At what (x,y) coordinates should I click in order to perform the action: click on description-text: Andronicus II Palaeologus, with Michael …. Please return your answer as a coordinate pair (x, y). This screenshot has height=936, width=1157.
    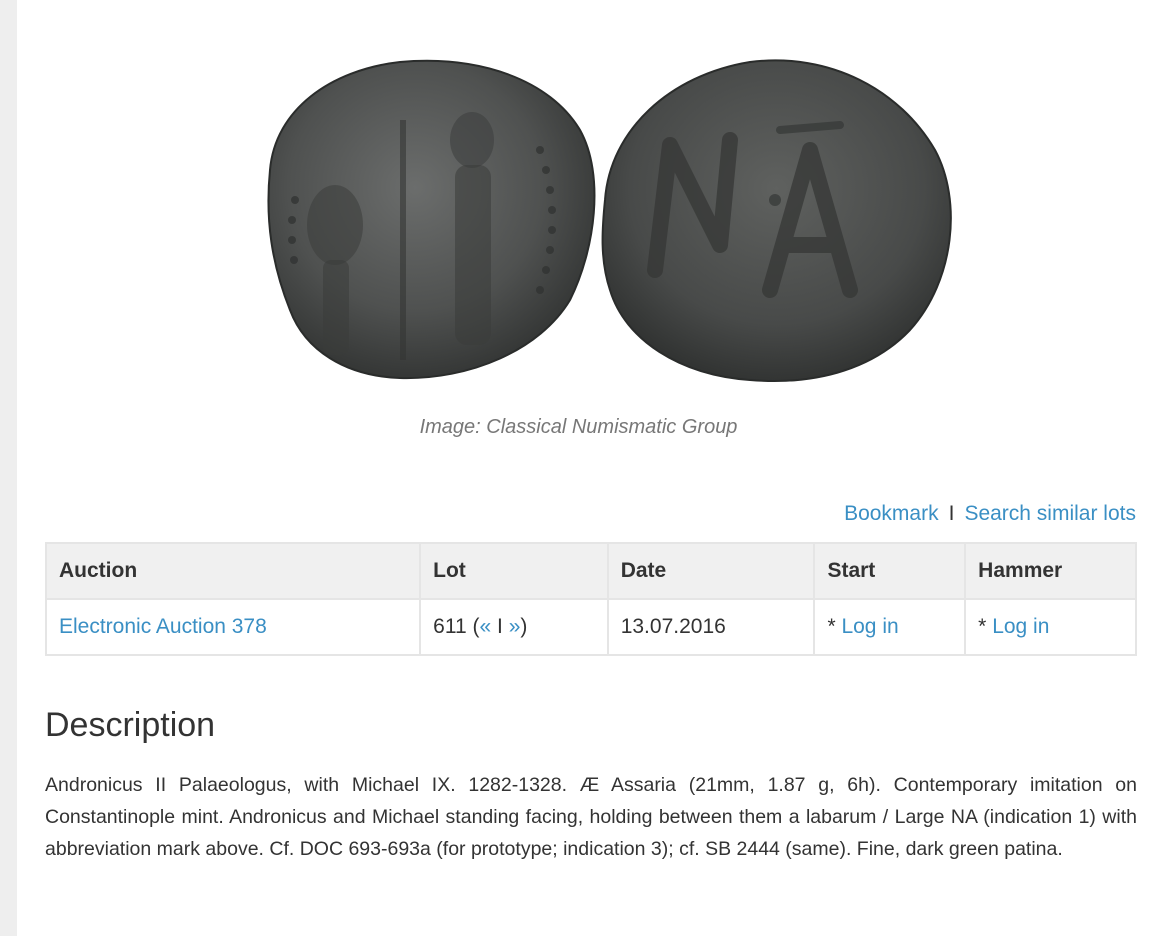
    Looking at the image, I should click on (591, 817).